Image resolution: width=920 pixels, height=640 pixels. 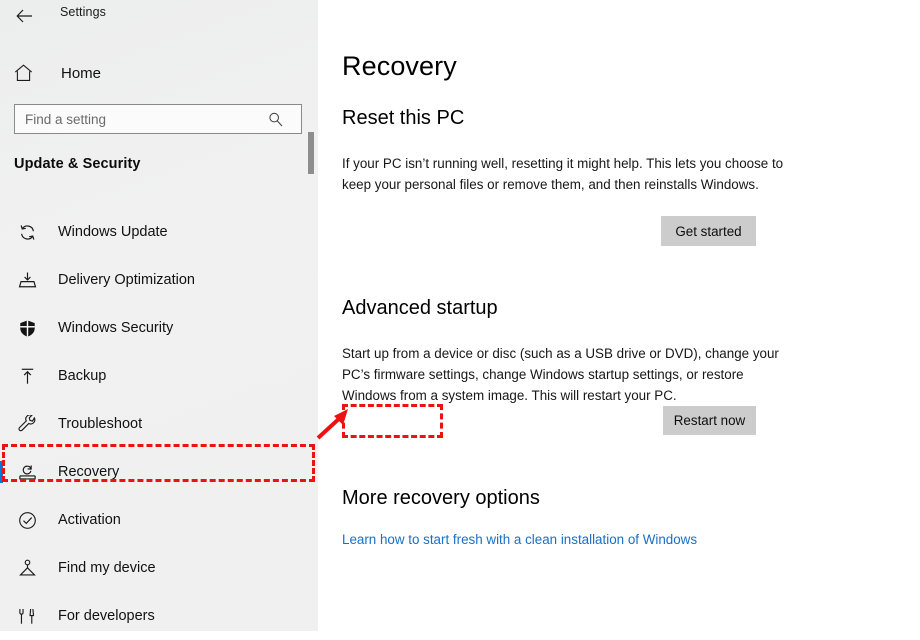 I want to click on sidebar-section-header: Update & Security, so click(x=77, y=164).